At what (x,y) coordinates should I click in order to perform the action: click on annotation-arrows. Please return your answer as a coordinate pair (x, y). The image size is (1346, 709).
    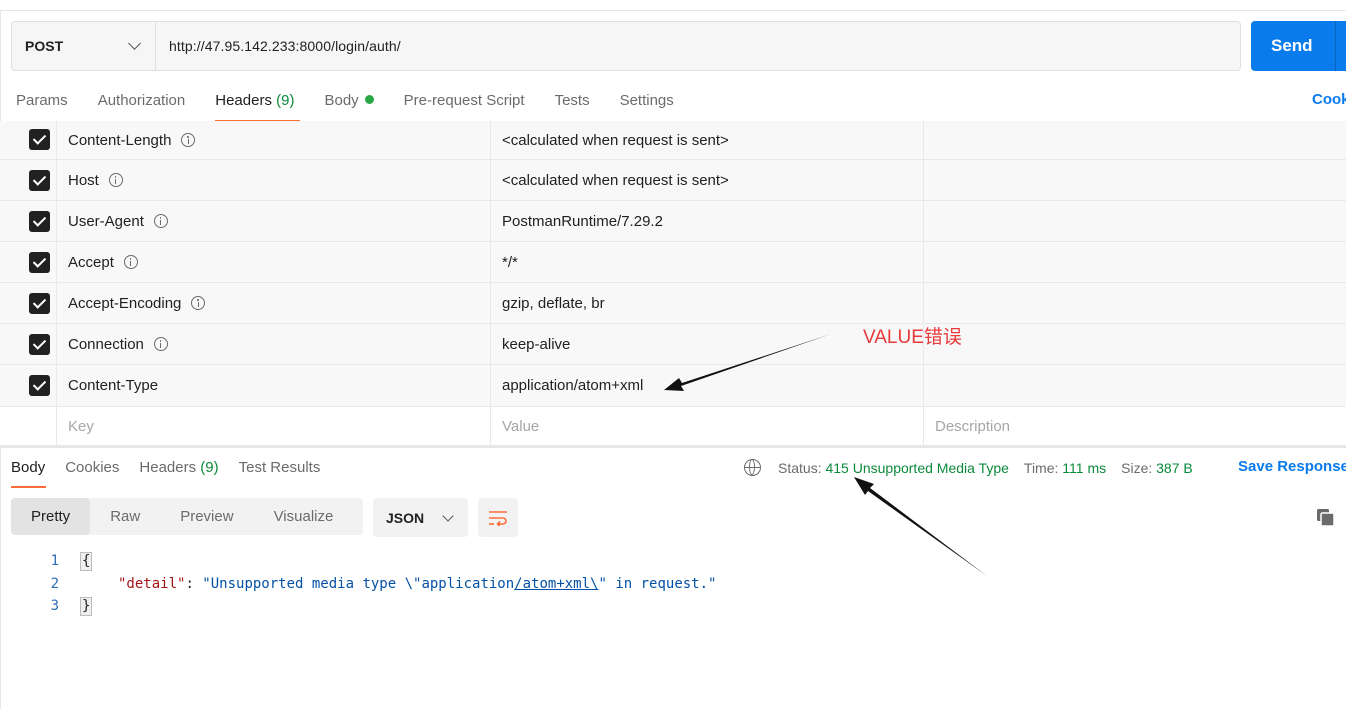
    Looking at the image, I should click on (825, 455).